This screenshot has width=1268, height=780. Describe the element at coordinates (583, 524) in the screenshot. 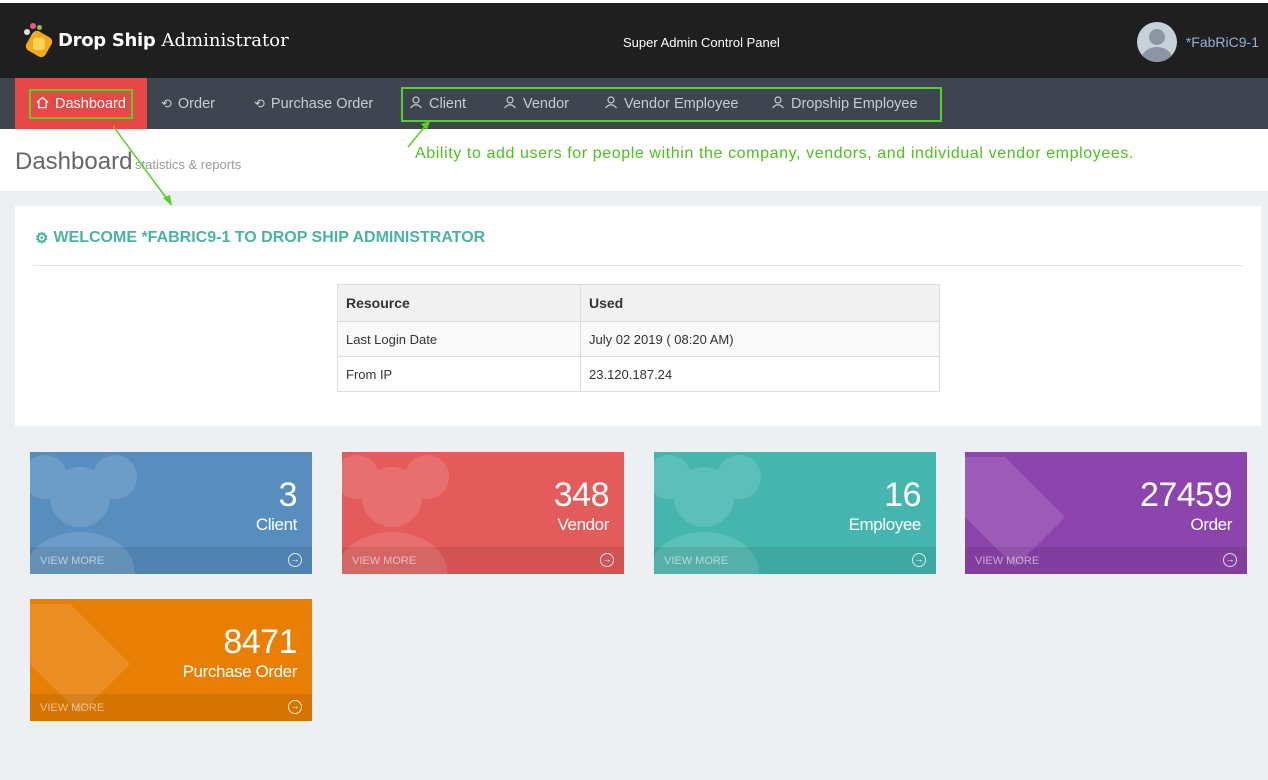

I see `stat-label: Vendor` at that location.